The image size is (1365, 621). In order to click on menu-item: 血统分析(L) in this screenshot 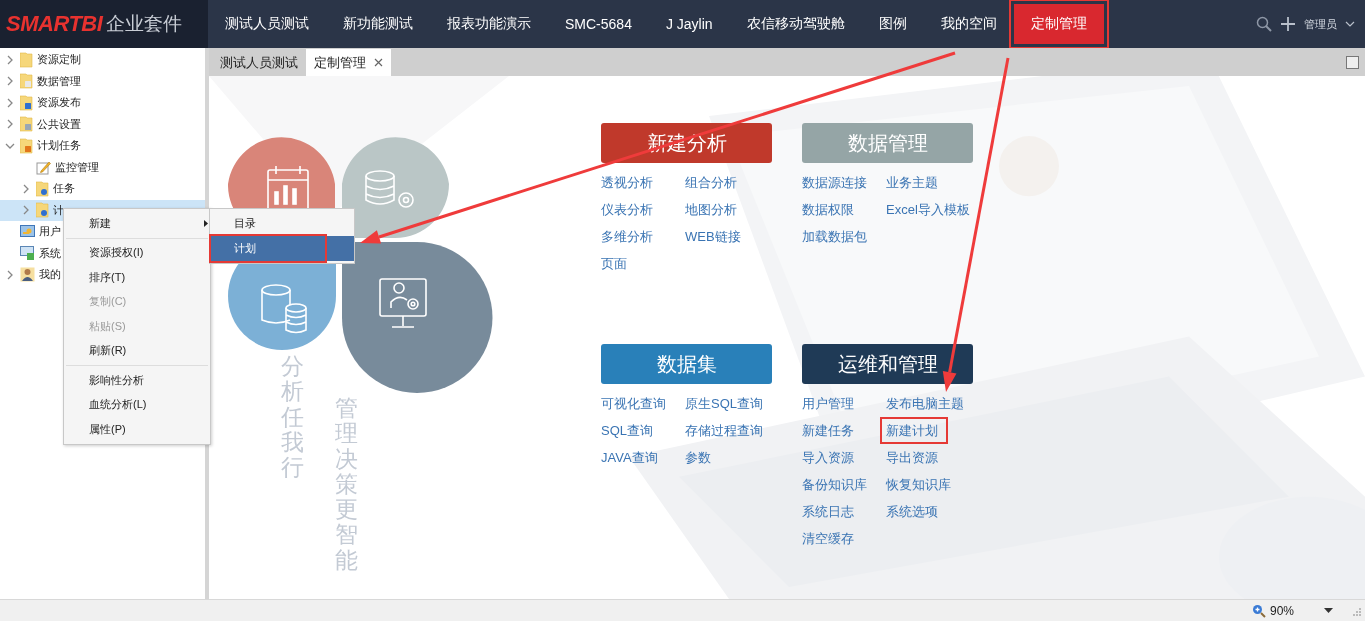, I will do `click(137, 404)`.